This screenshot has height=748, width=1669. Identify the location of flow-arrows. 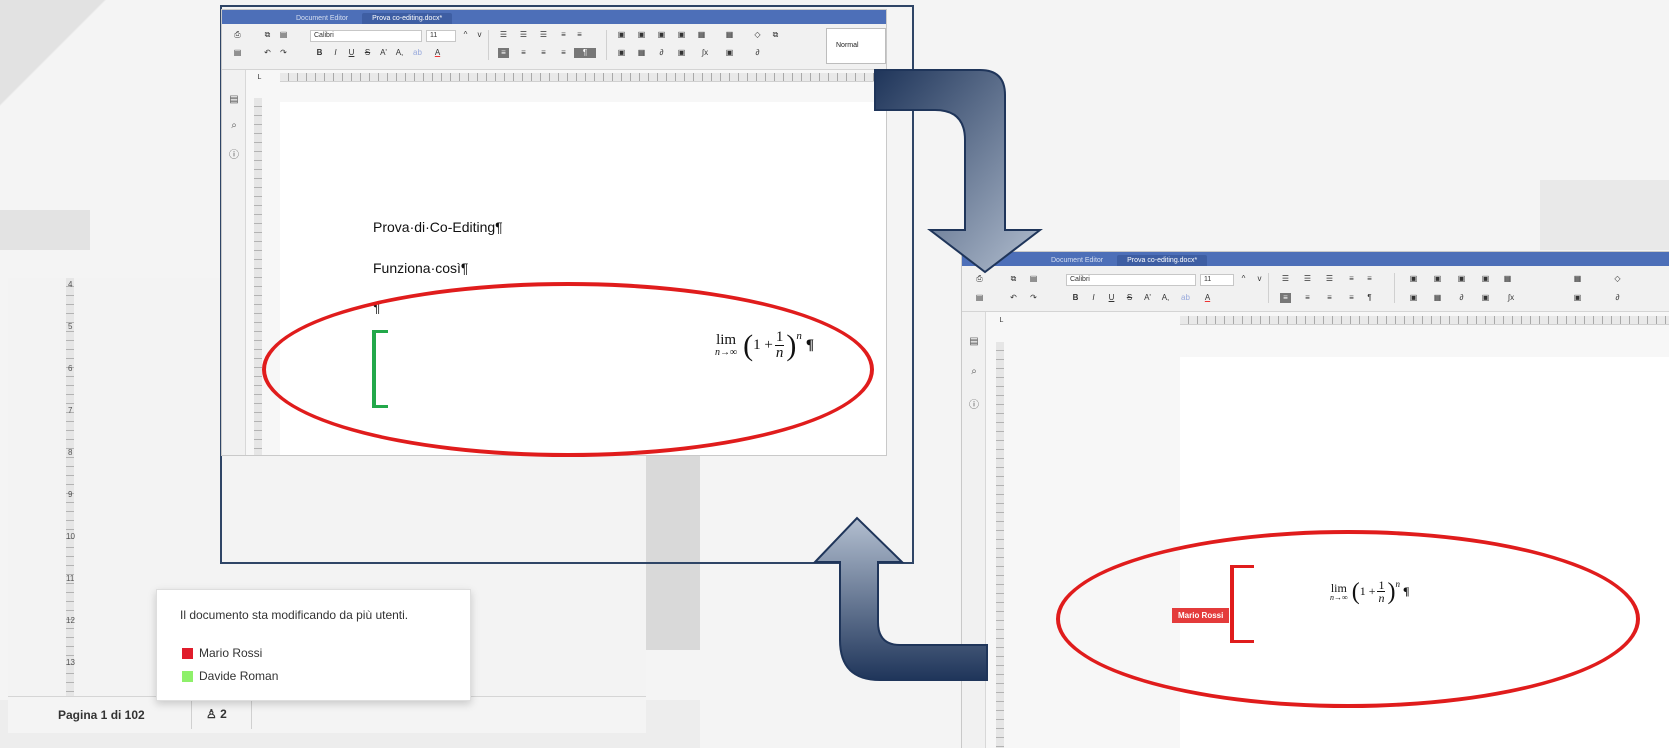
(927, 375).